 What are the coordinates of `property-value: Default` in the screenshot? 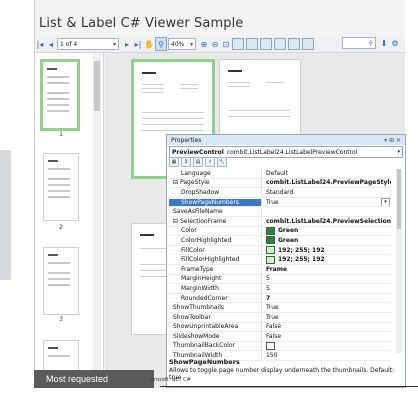 It's located at (326, 173).